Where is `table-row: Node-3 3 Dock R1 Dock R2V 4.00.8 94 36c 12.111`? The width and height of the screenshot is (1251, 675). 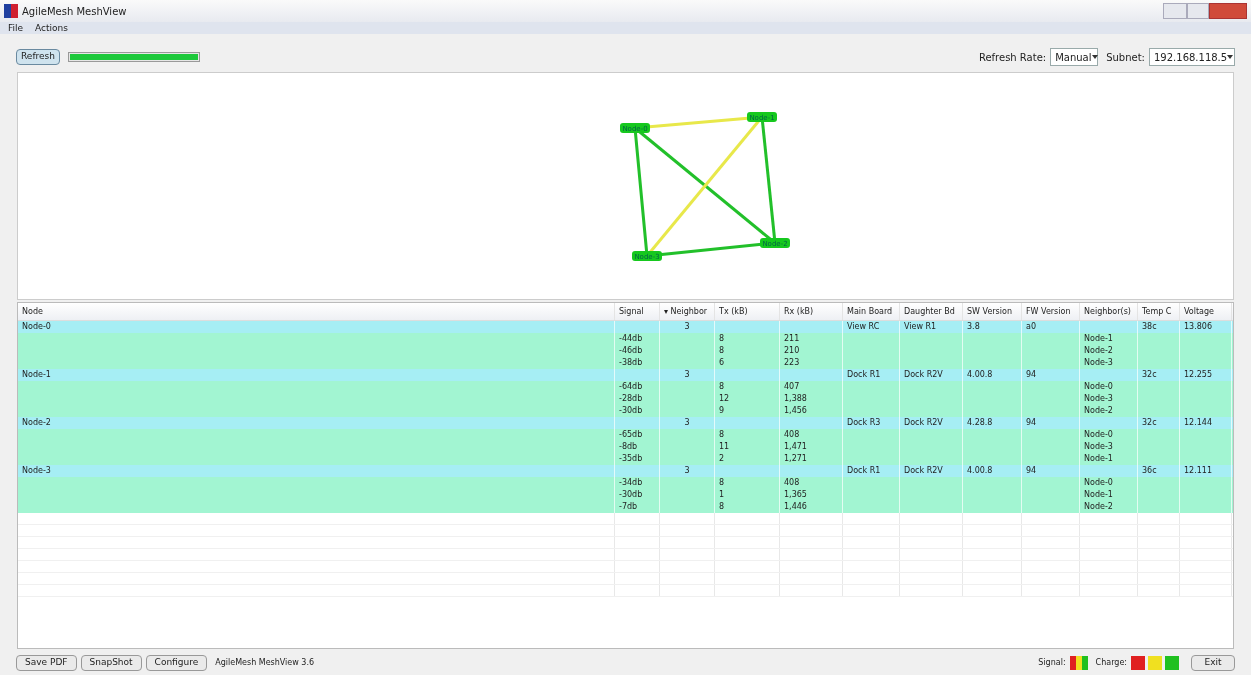
table-row: Node-3 3 Dock R1 Dock R2V 4.00.8 94 36c 12.111 is located at coordinates (625, 471).